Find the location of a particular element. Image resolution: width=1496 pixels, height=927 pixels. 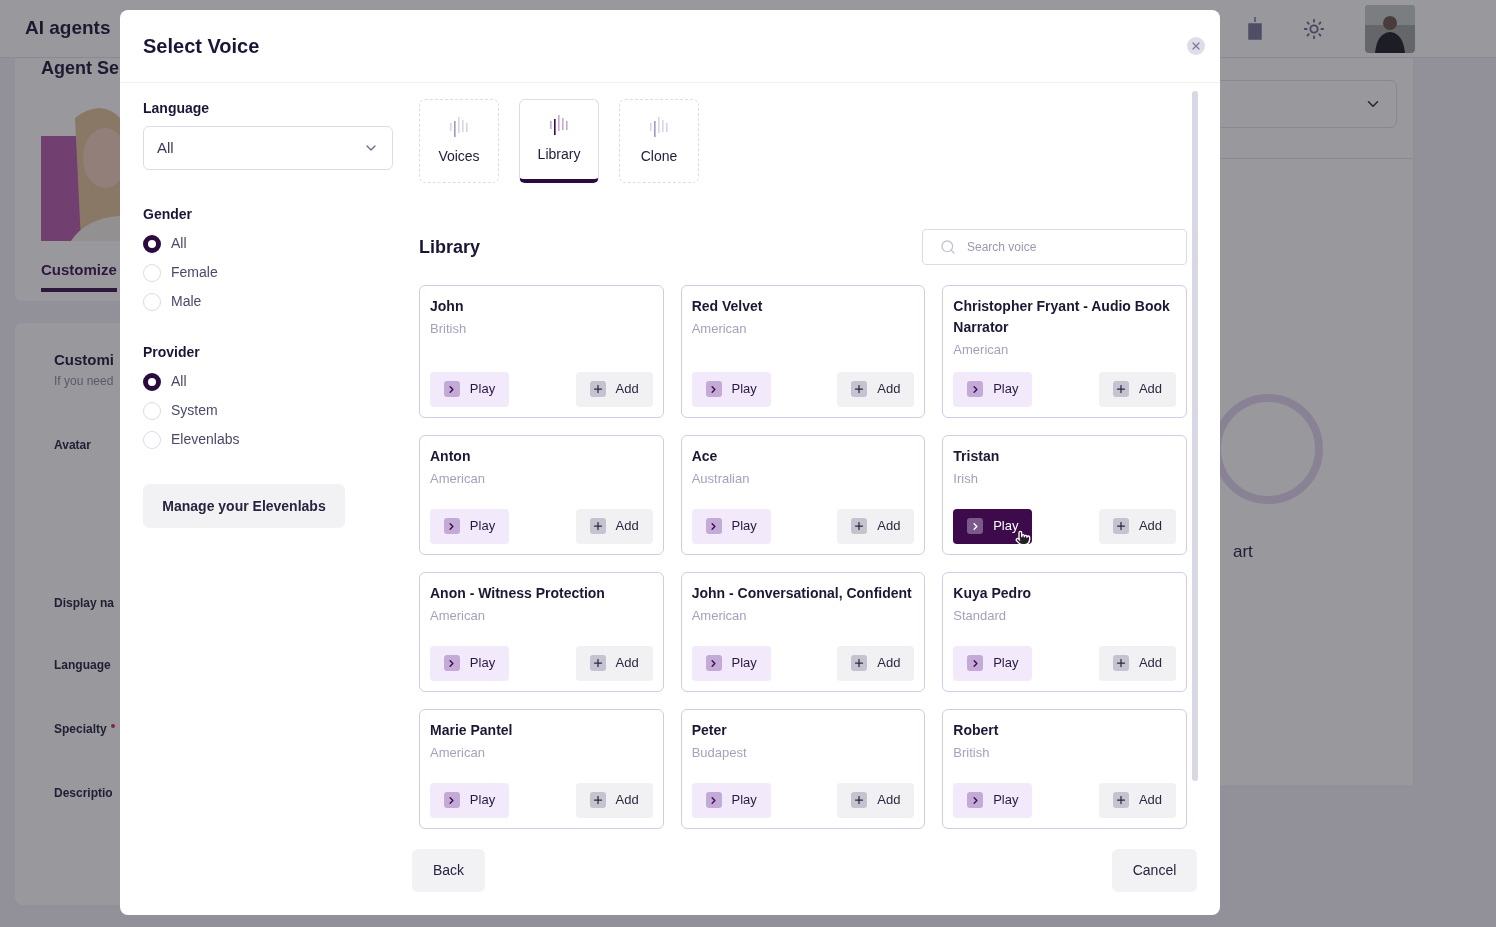

filter-label: Gender is located at coordinates (168, 214).